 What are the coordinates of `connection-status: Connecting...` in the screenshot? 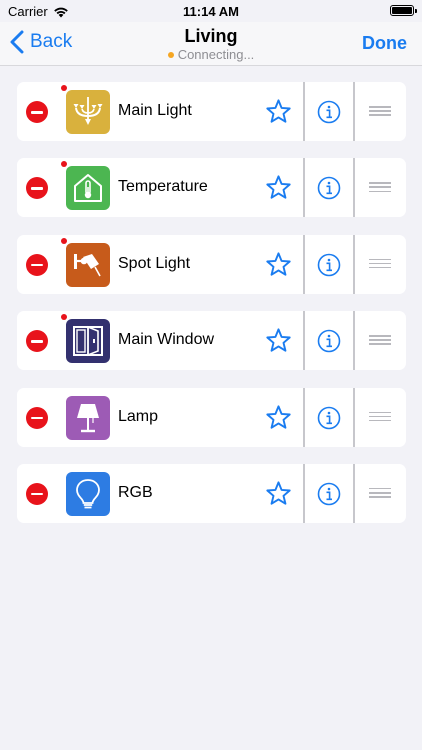 It's located at (211, 54).